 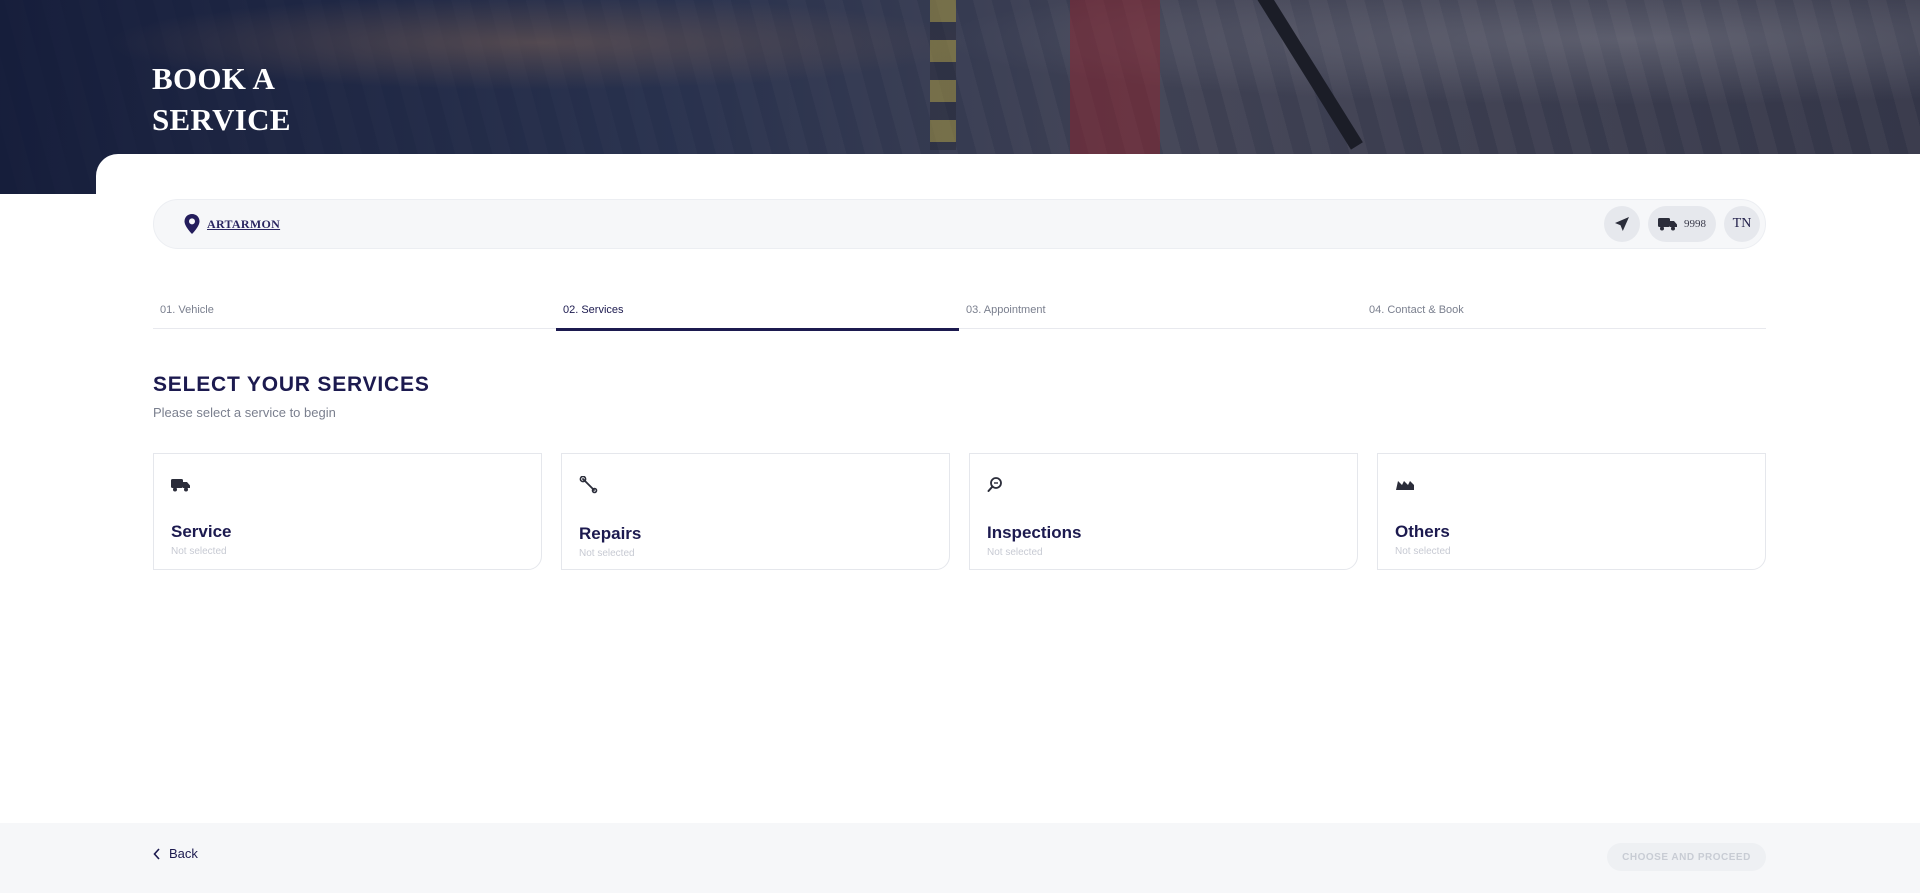 What do you see at coordinates (588, 485) in the screenshot?
I see `wrench-icon` at bounding box center [588, 485].